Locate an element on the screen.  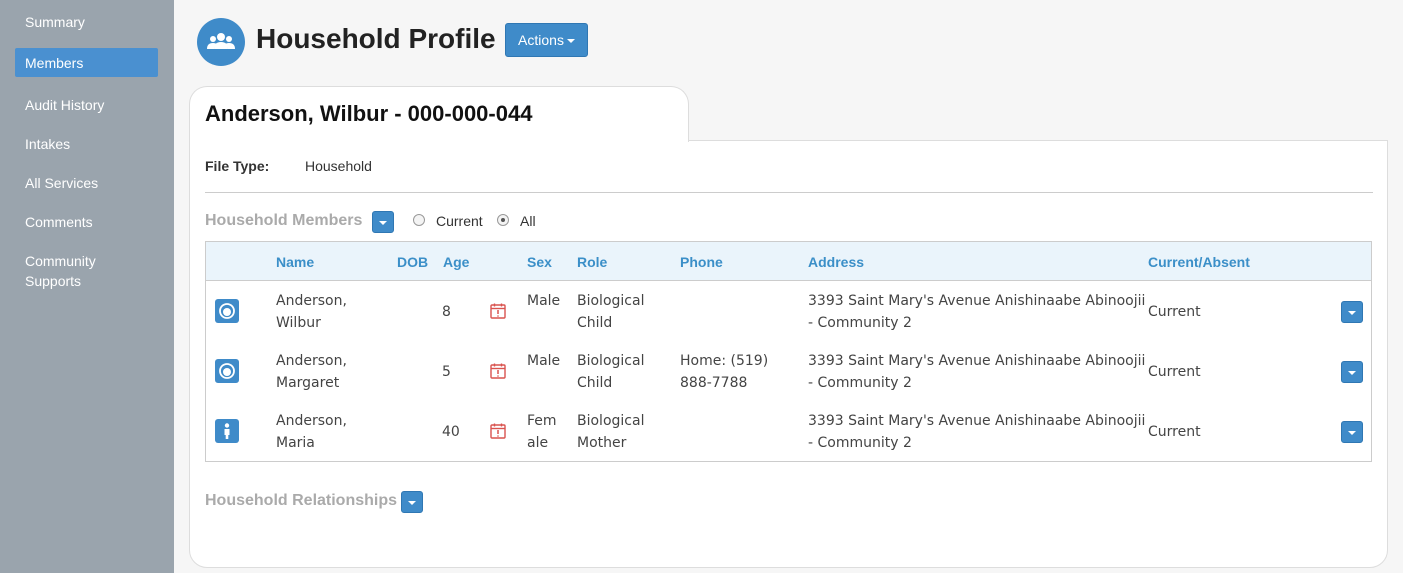
member-role: Biological Mother is located at coordinates (611, 432).